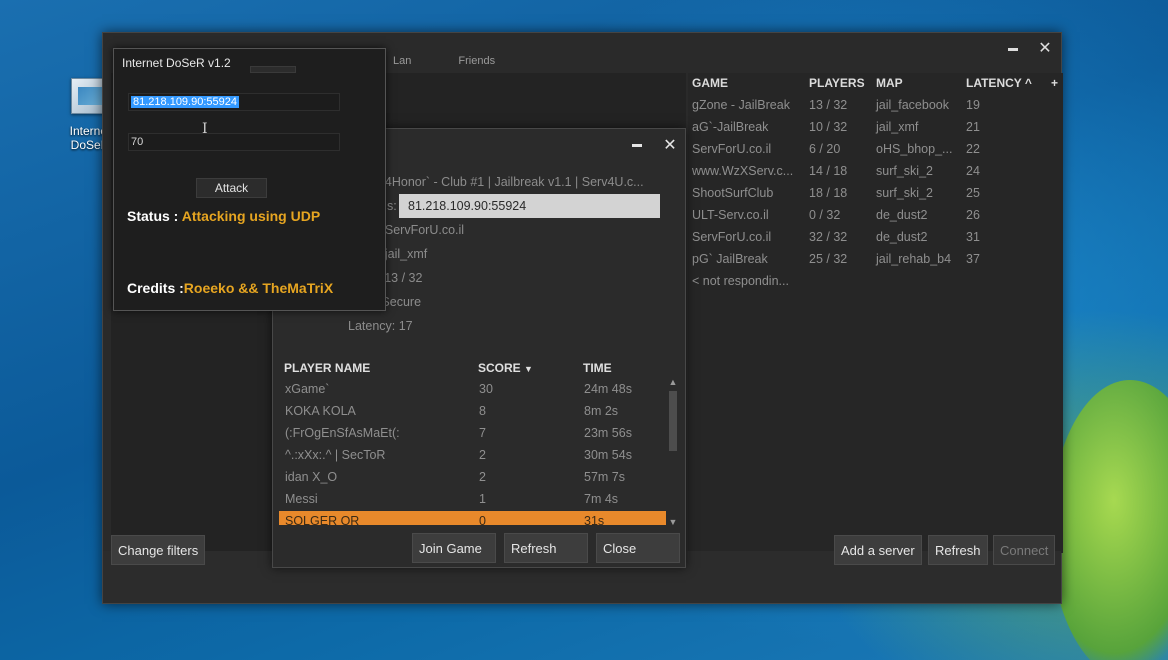 The width and height of the screenshot is (1168, 660). What do you see at coordinates (741, 105) in the screenshot?
I see `server-game: gZone - JailBreak` at bounding box center [741, 105].